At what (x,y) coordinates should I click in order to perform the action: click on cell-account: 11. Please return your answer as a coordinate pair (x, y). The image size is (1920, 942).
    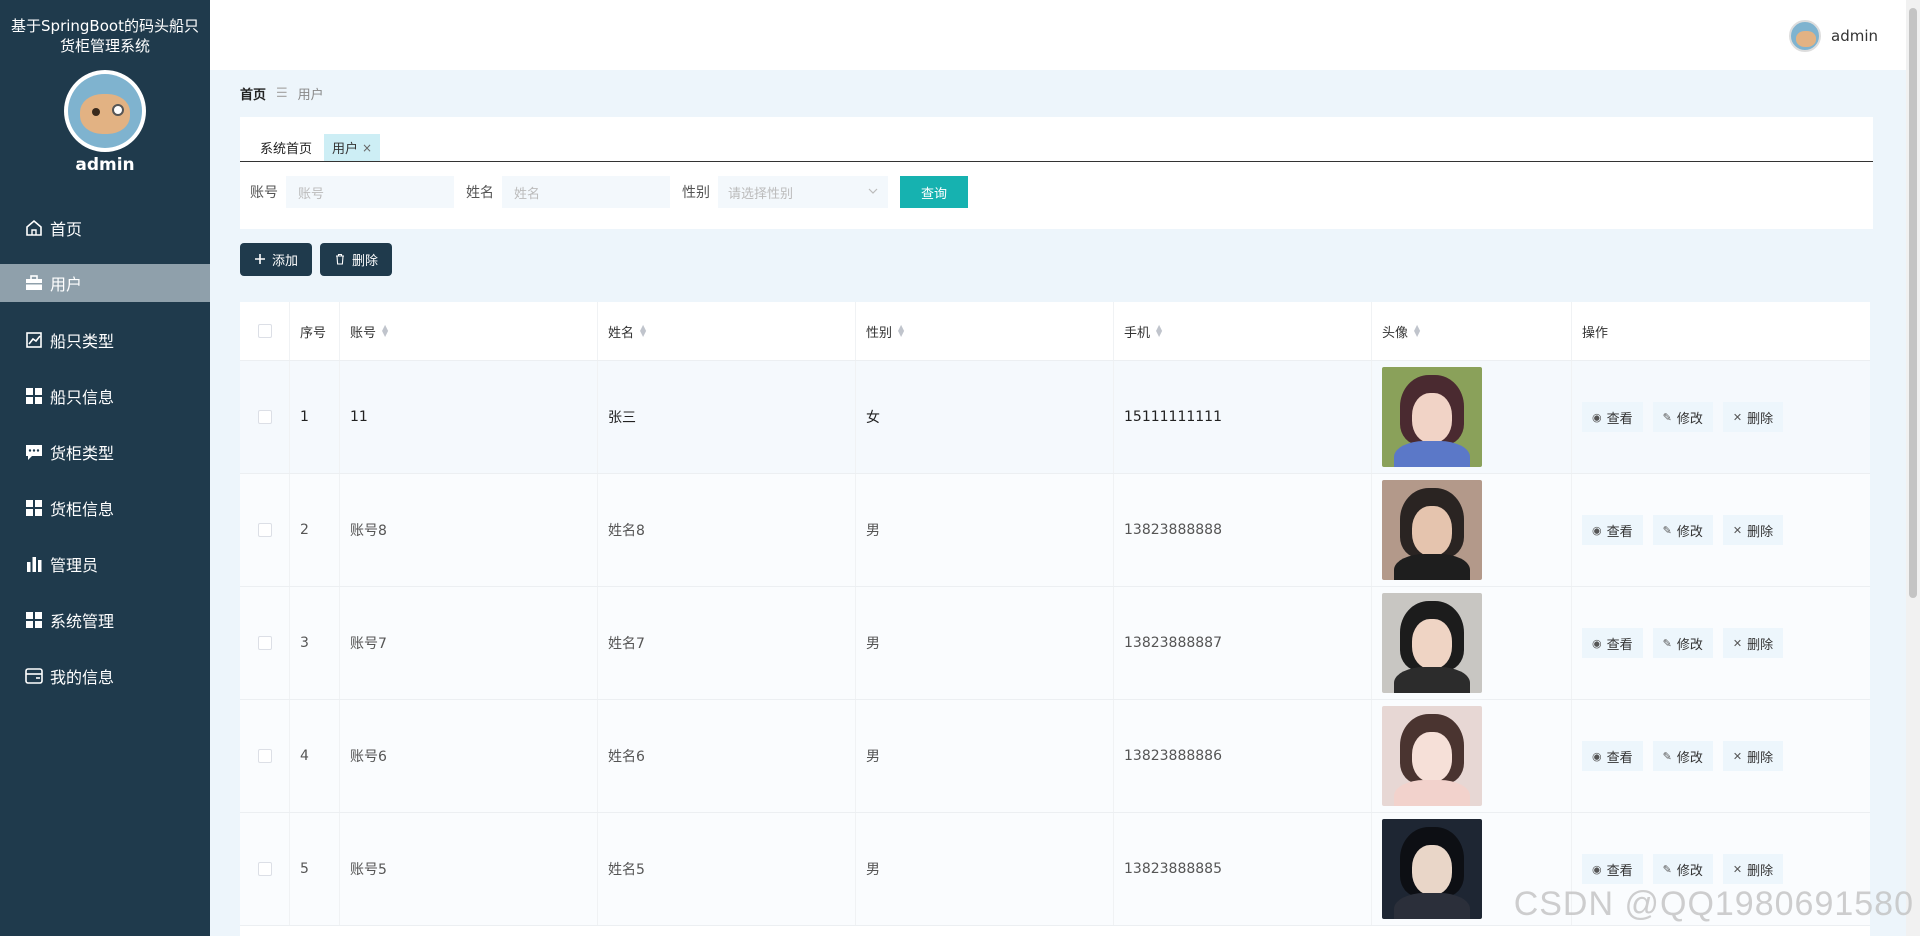
    Looking at the image, I should click on (469, 417).